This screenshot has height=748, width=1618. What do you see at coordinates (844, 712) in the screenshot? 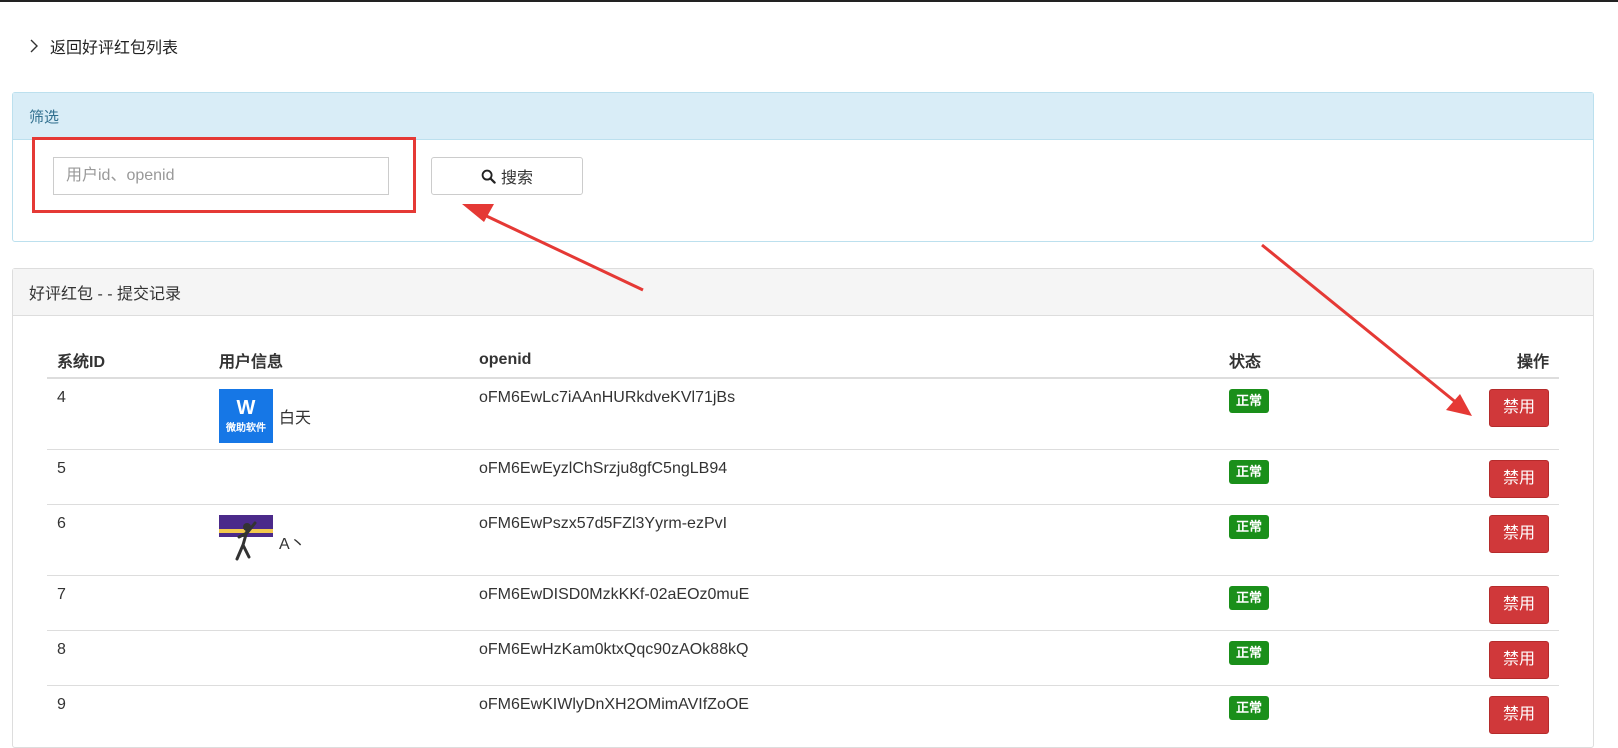
I see `cell-openid: oFM6EwKIWlyDnXH2OMimAVIfZoOE` at bounding box center [844, 712].